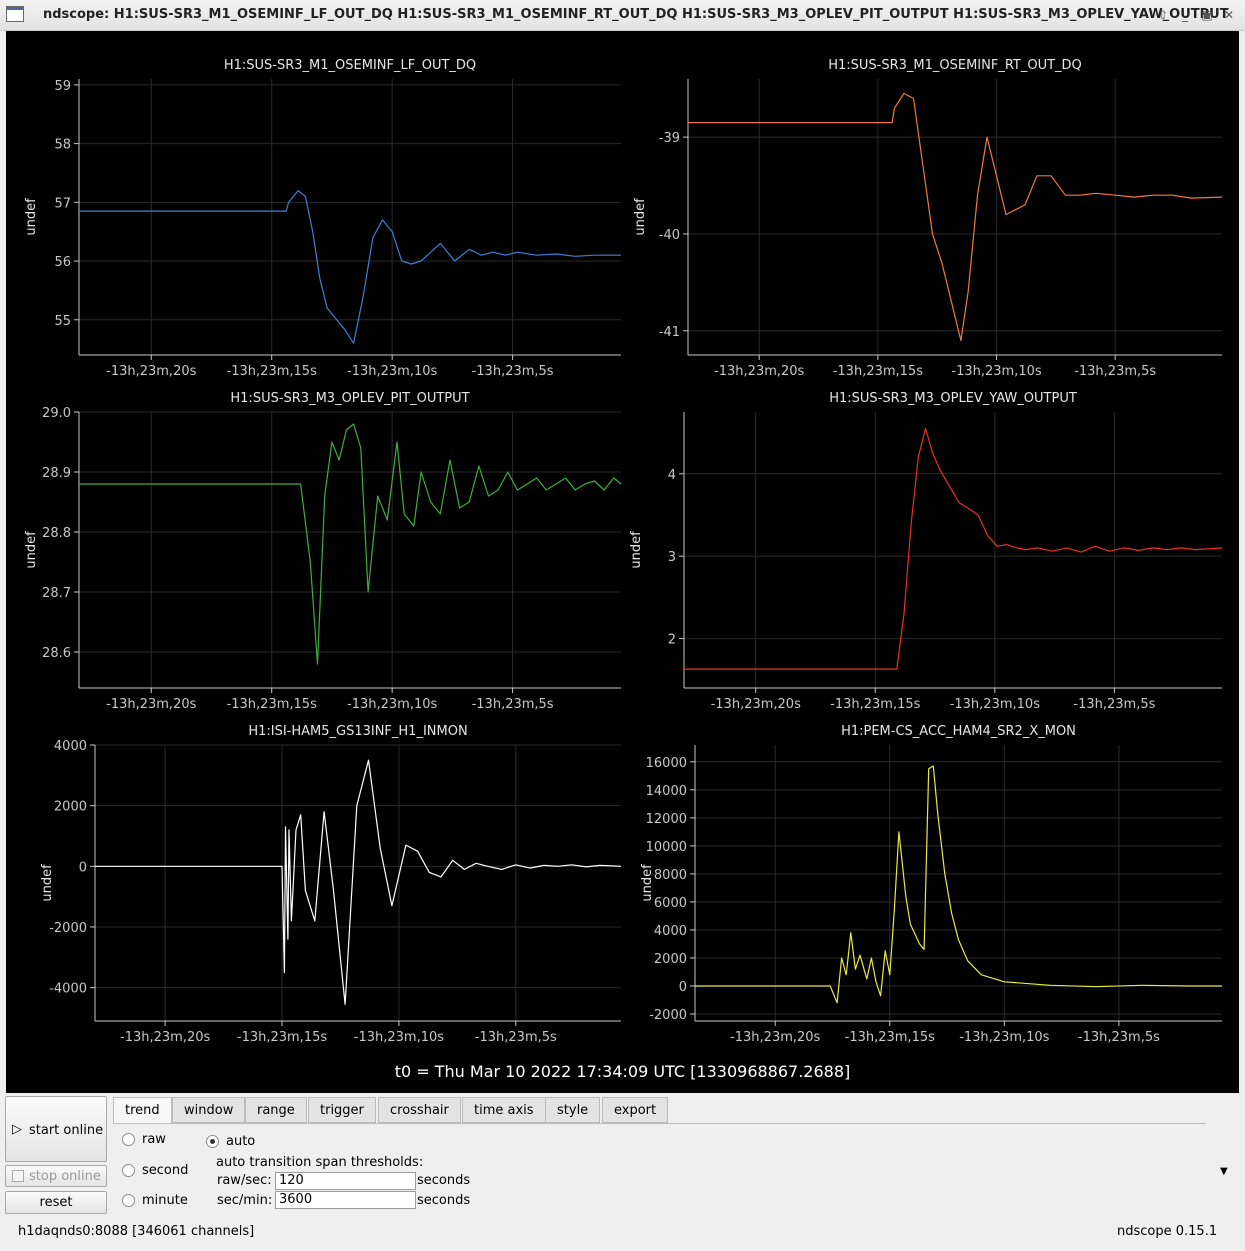  Describe the element at coordinates (62, 86) in the screenshot. I see `y-tick-label: 59` at that location.